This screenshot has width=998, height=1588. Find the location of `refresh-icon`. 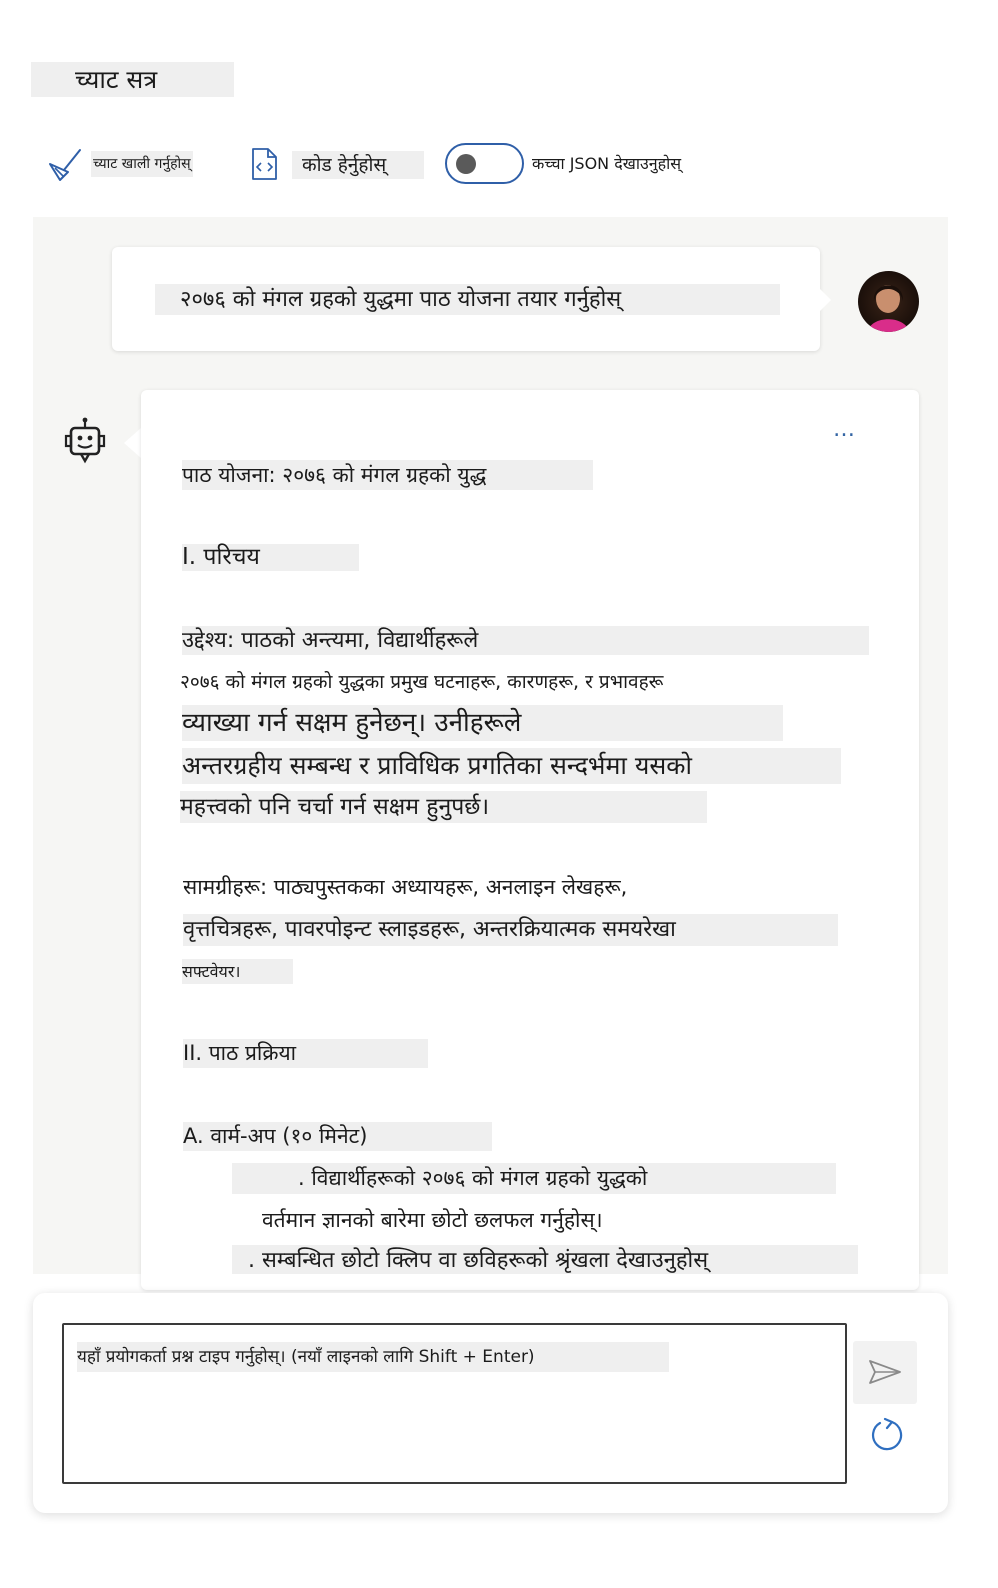

refresh-icon is located at coordinates (887, 1434).